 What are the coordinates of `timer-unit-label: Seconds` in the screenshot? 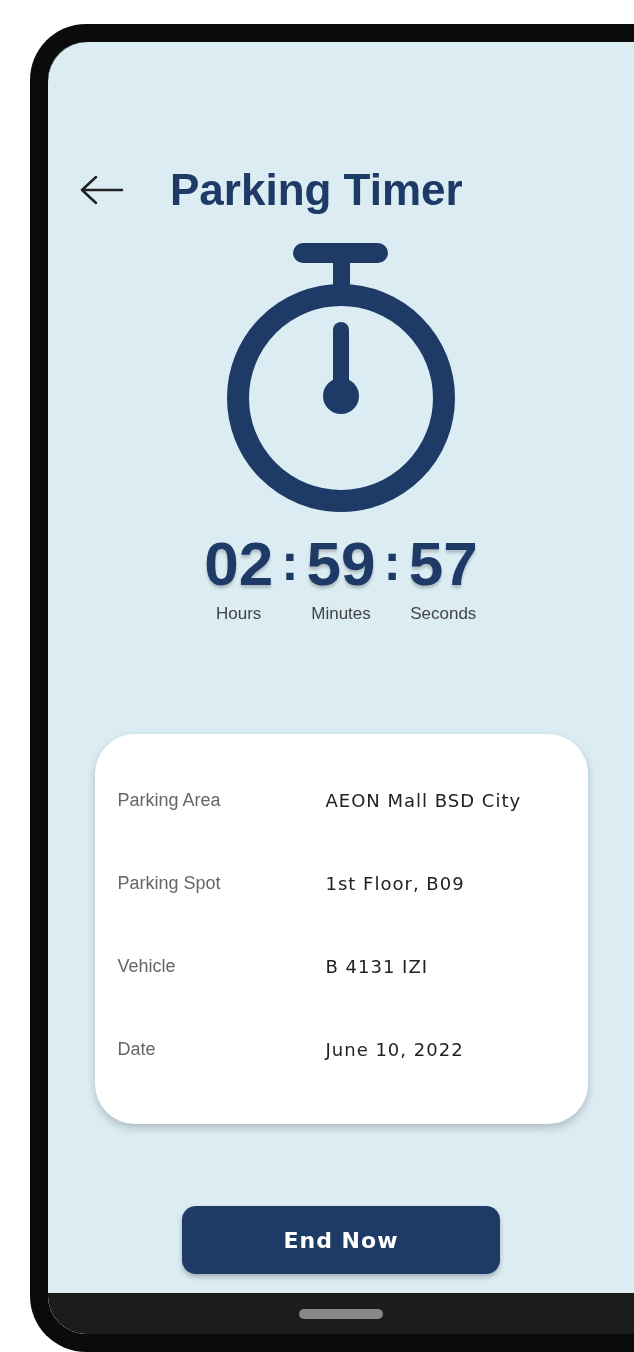 It's located at (443, 614).